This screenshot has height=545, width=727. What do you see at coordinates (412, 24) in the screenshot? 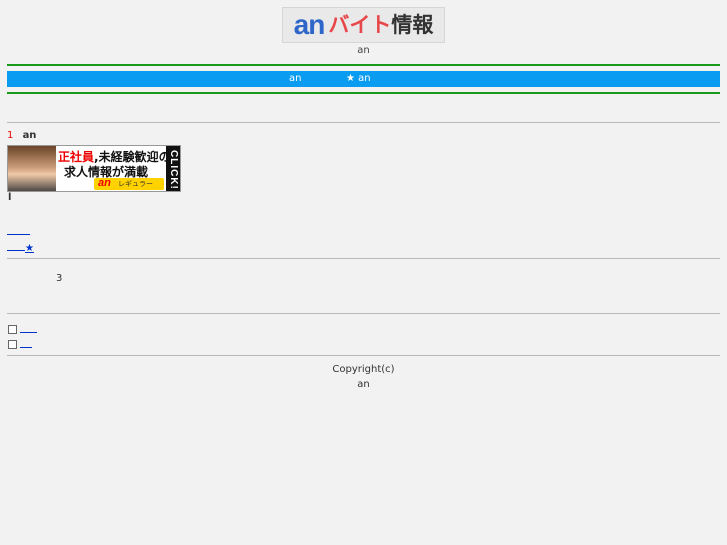
I see `logo-jp-part2: 情報` at bounding box center [412, 24].